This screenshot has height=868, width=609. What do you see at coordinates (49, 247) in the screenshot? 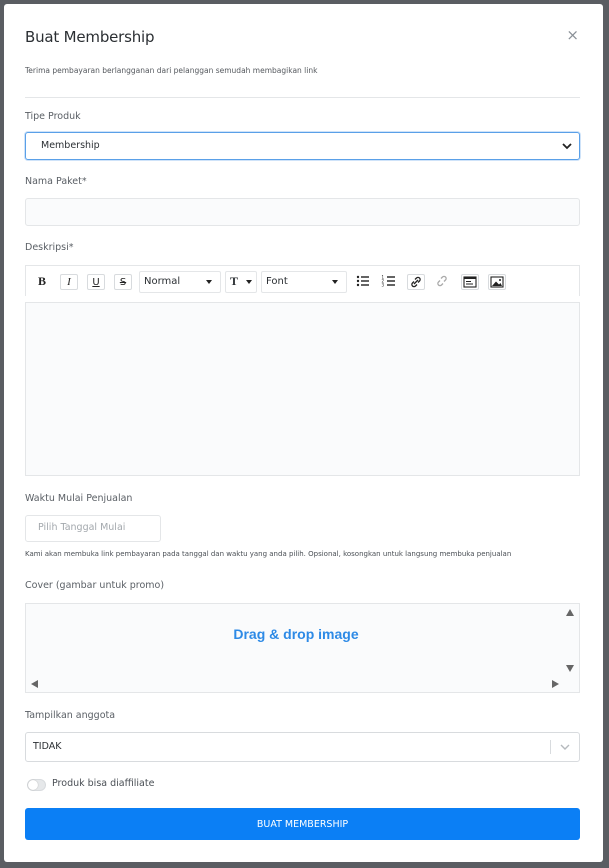
I see `description-label: Deskripsi*` at bounding box center [49, 247].